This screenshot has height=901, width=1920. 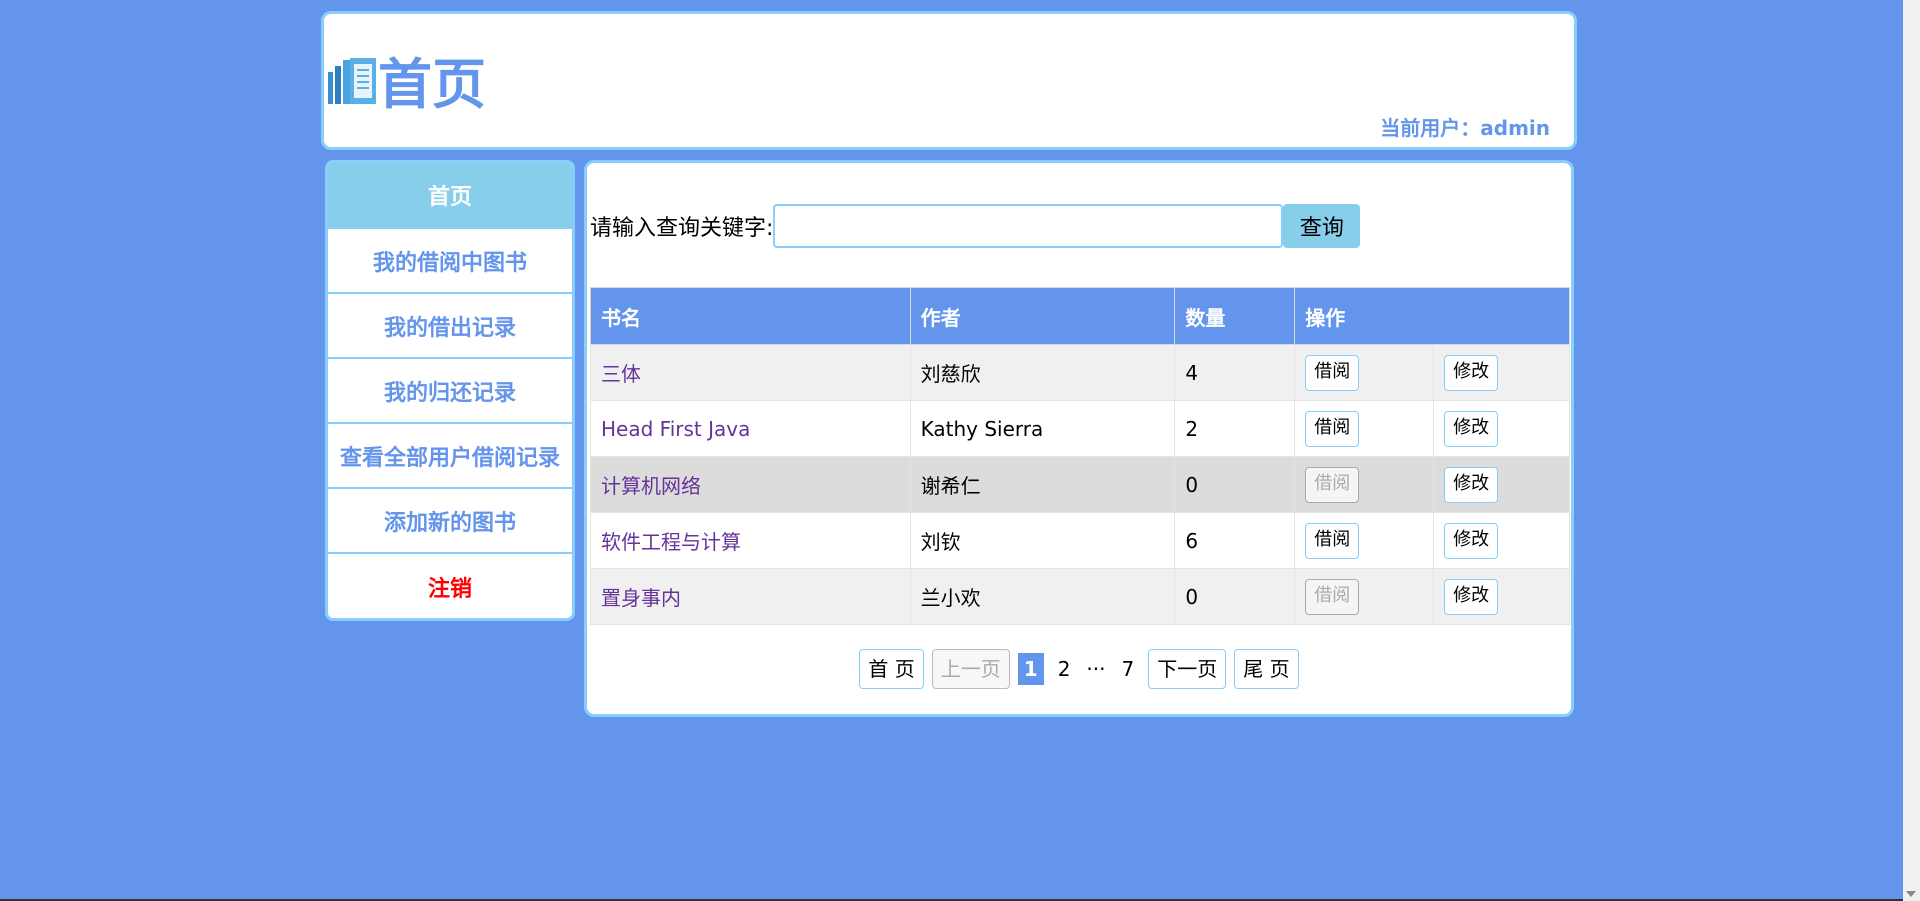 I want to click on table-row: 软件工程与计算 刘钦 6 借阅 修改, so click(x=1080, y=540).